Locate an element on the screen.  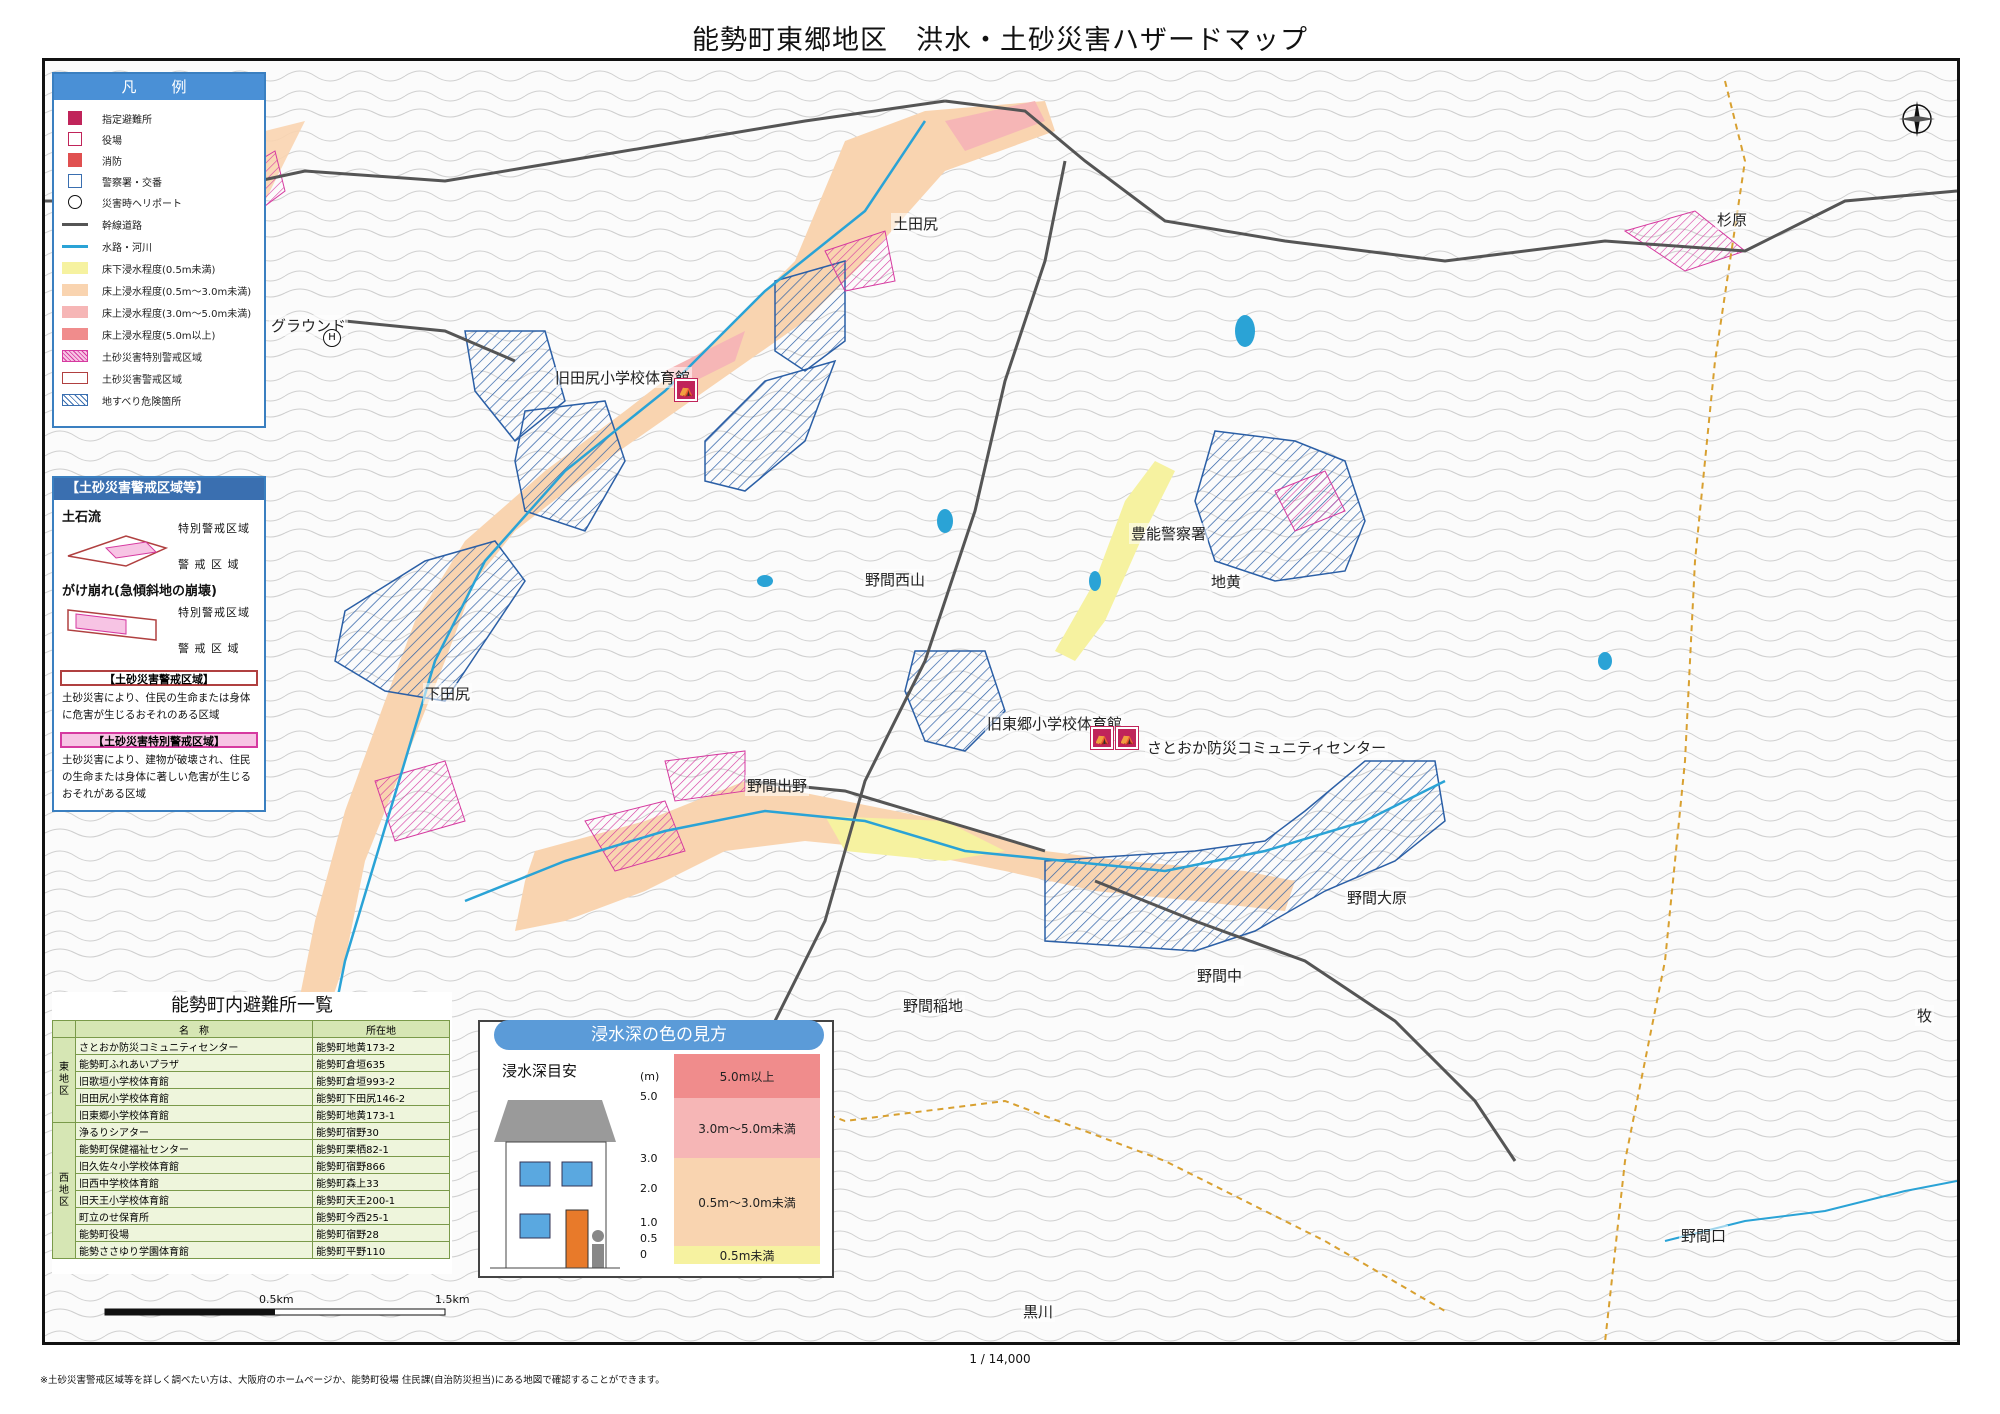
depth-guide-subtitle: 浸水深目安 is located at coordinates (540, 1071).